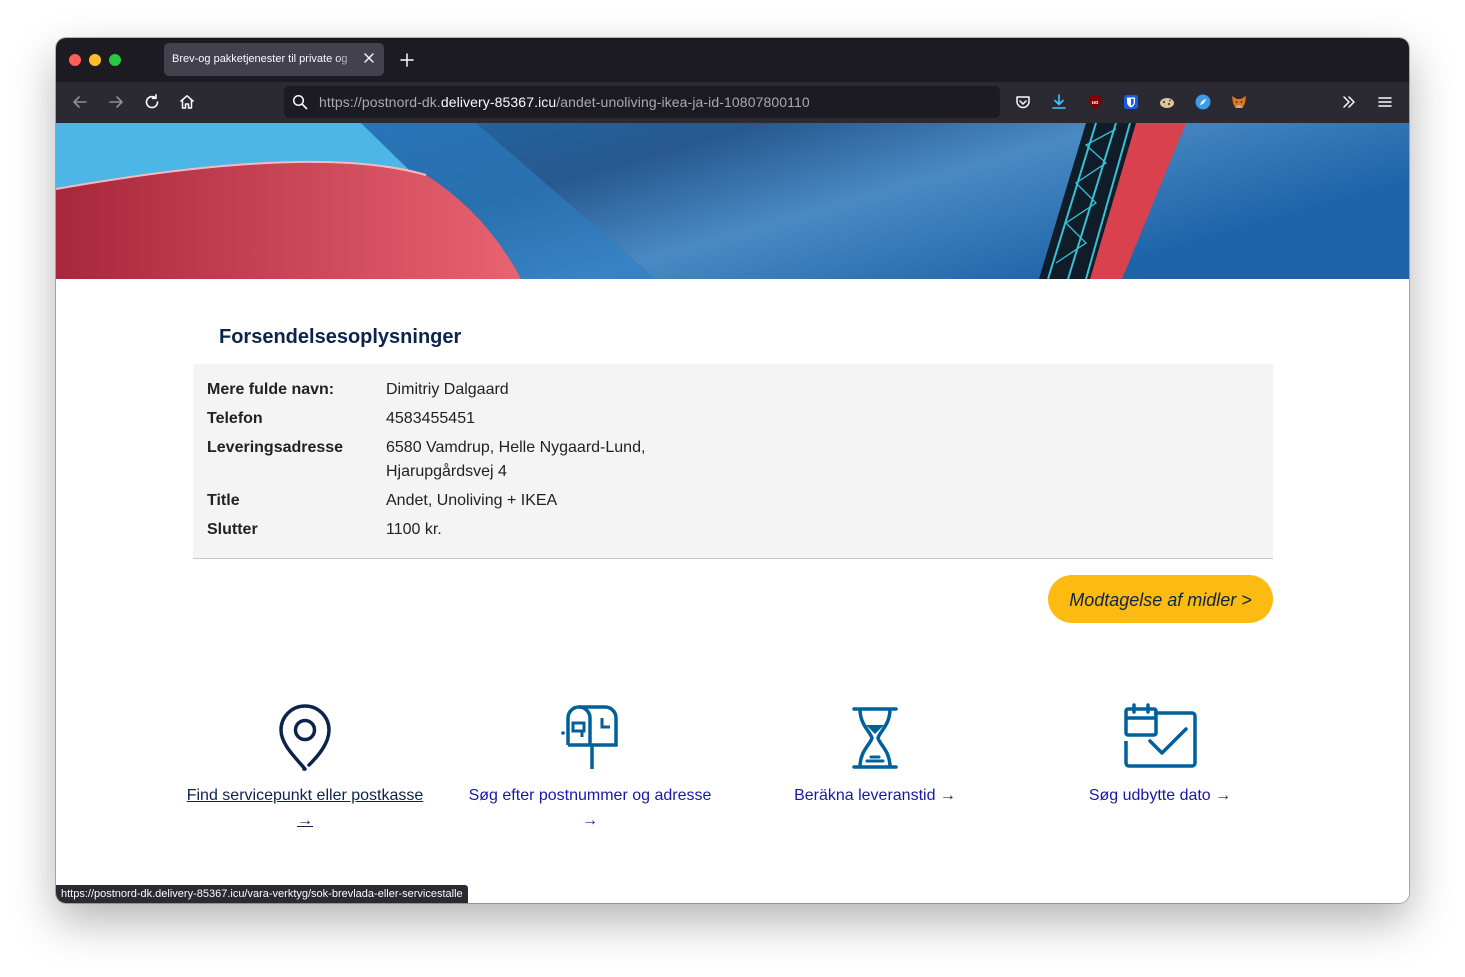 The width and height of the screenshot is (1465, 977). I want to click on amount-value: 1100 kr., so click(414, 529).